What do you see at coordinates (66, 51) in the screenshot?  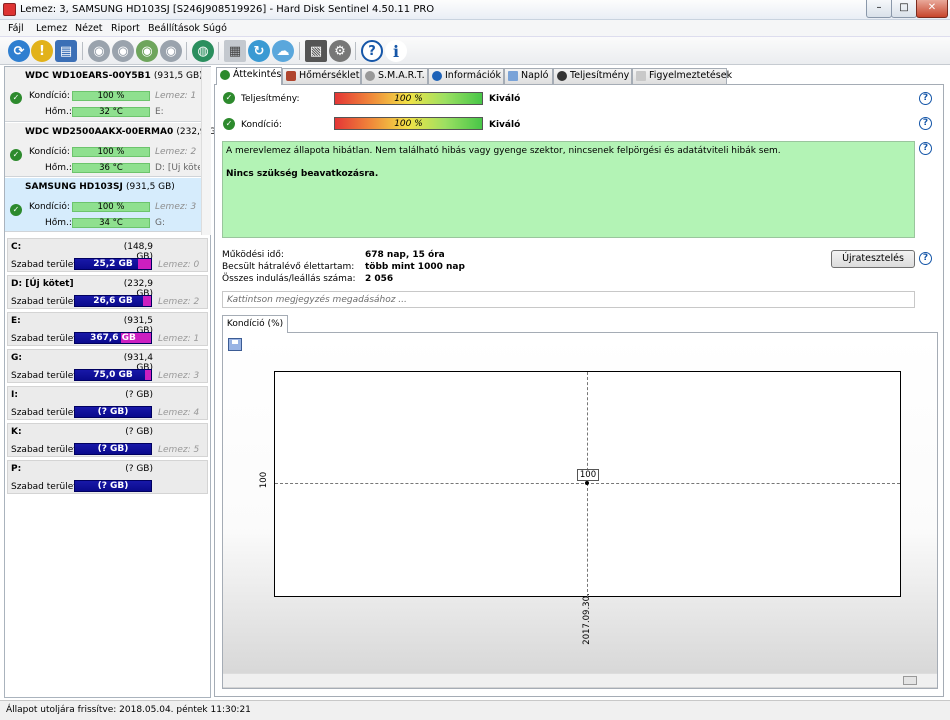 I see `report-icon: ▤` at bounding box center [66, 51].